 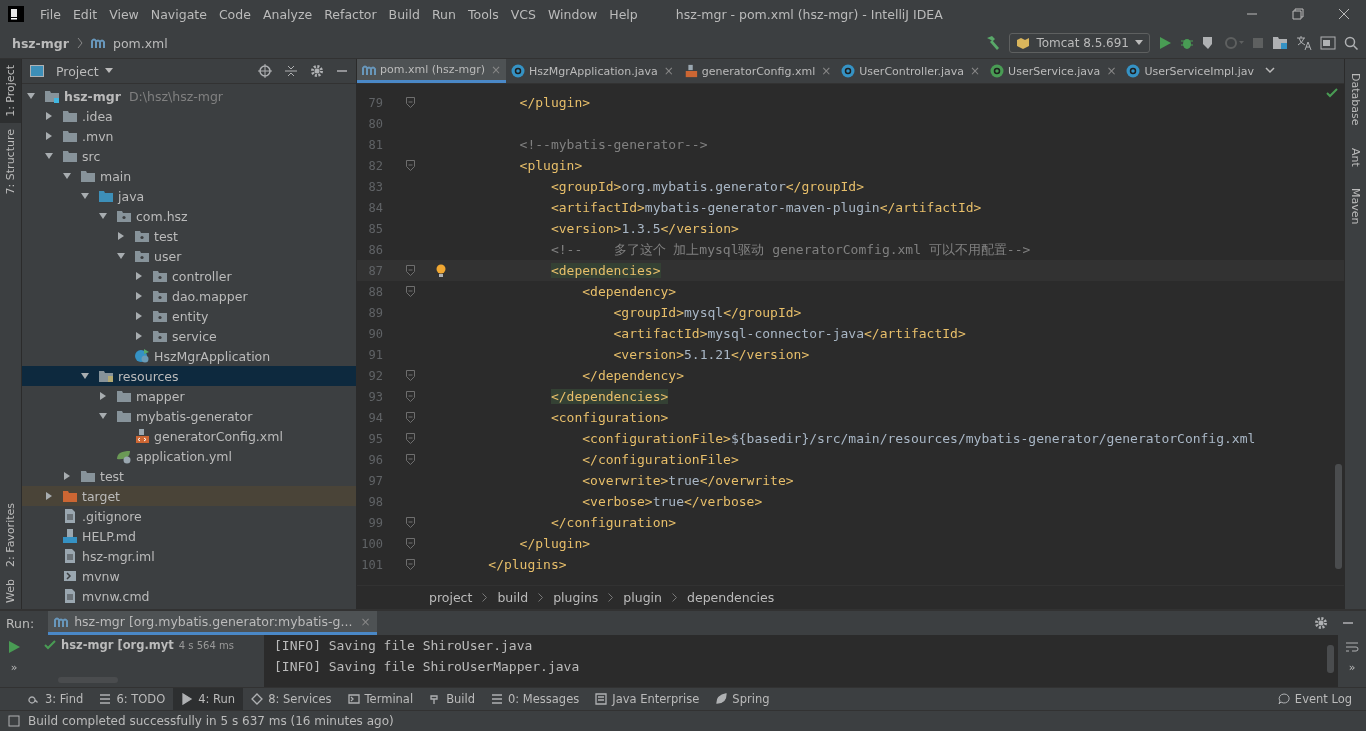 I want to click on menu-item: Refactor, so click(x=350, y=14).